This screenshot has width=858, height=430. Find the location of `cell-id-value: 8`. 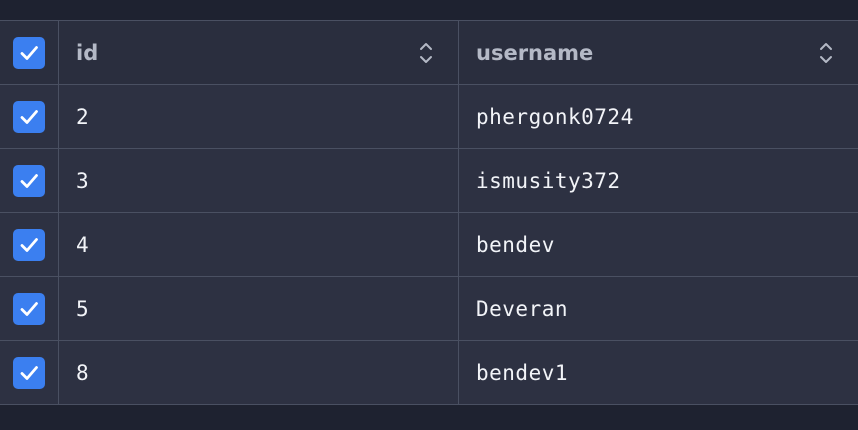

cell-id-value: 8 is located at coordinates (83, 372).